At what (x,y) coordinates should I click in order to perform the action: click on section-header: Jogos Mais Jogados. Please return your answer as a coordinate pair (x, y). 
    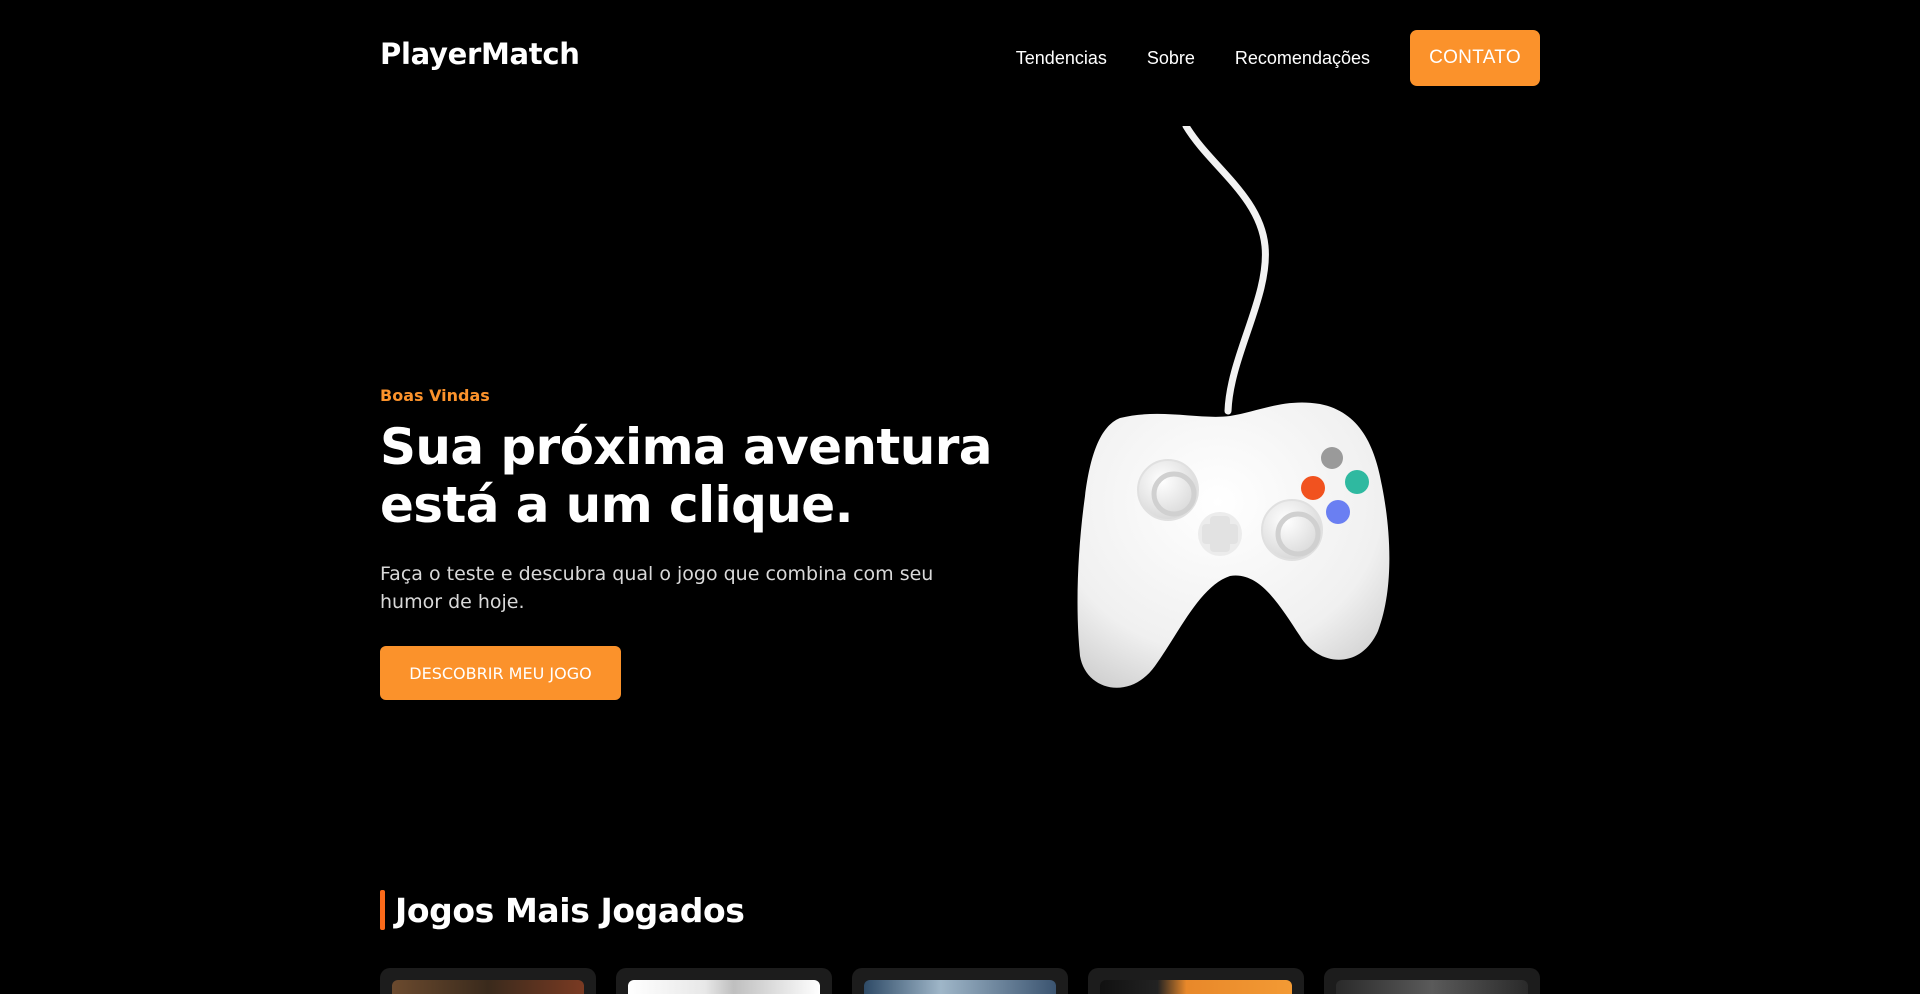
    Looking at the image, I should click on (562, 910).